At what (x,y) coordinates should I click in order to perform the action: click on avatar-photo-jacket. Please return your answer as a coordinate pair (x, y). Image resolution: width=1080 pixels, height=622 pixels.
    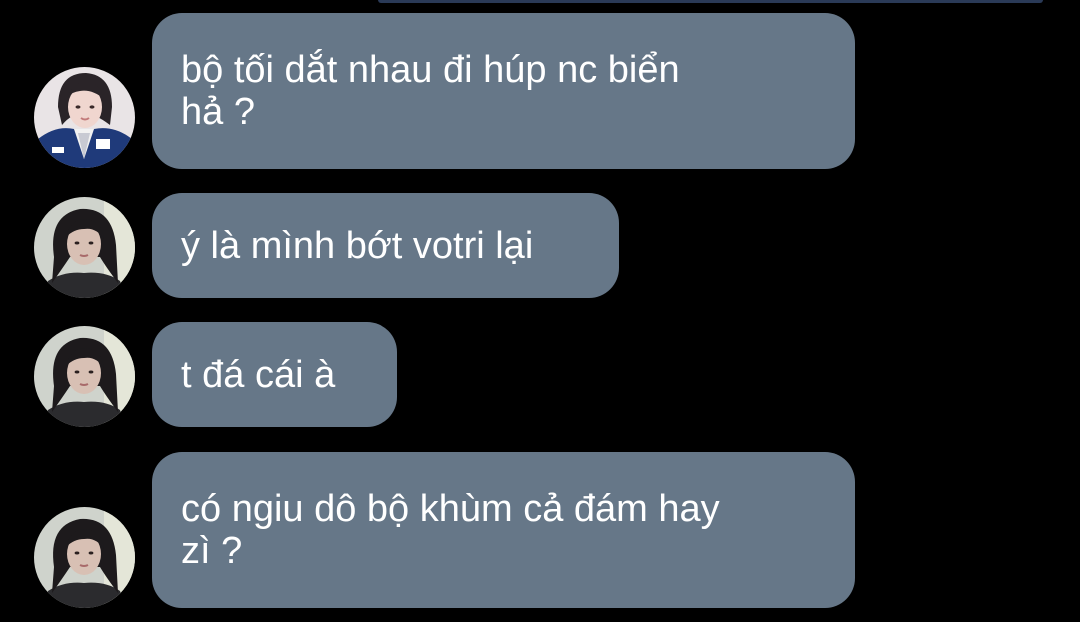
    Looking at the image, I should click on (84, 117).